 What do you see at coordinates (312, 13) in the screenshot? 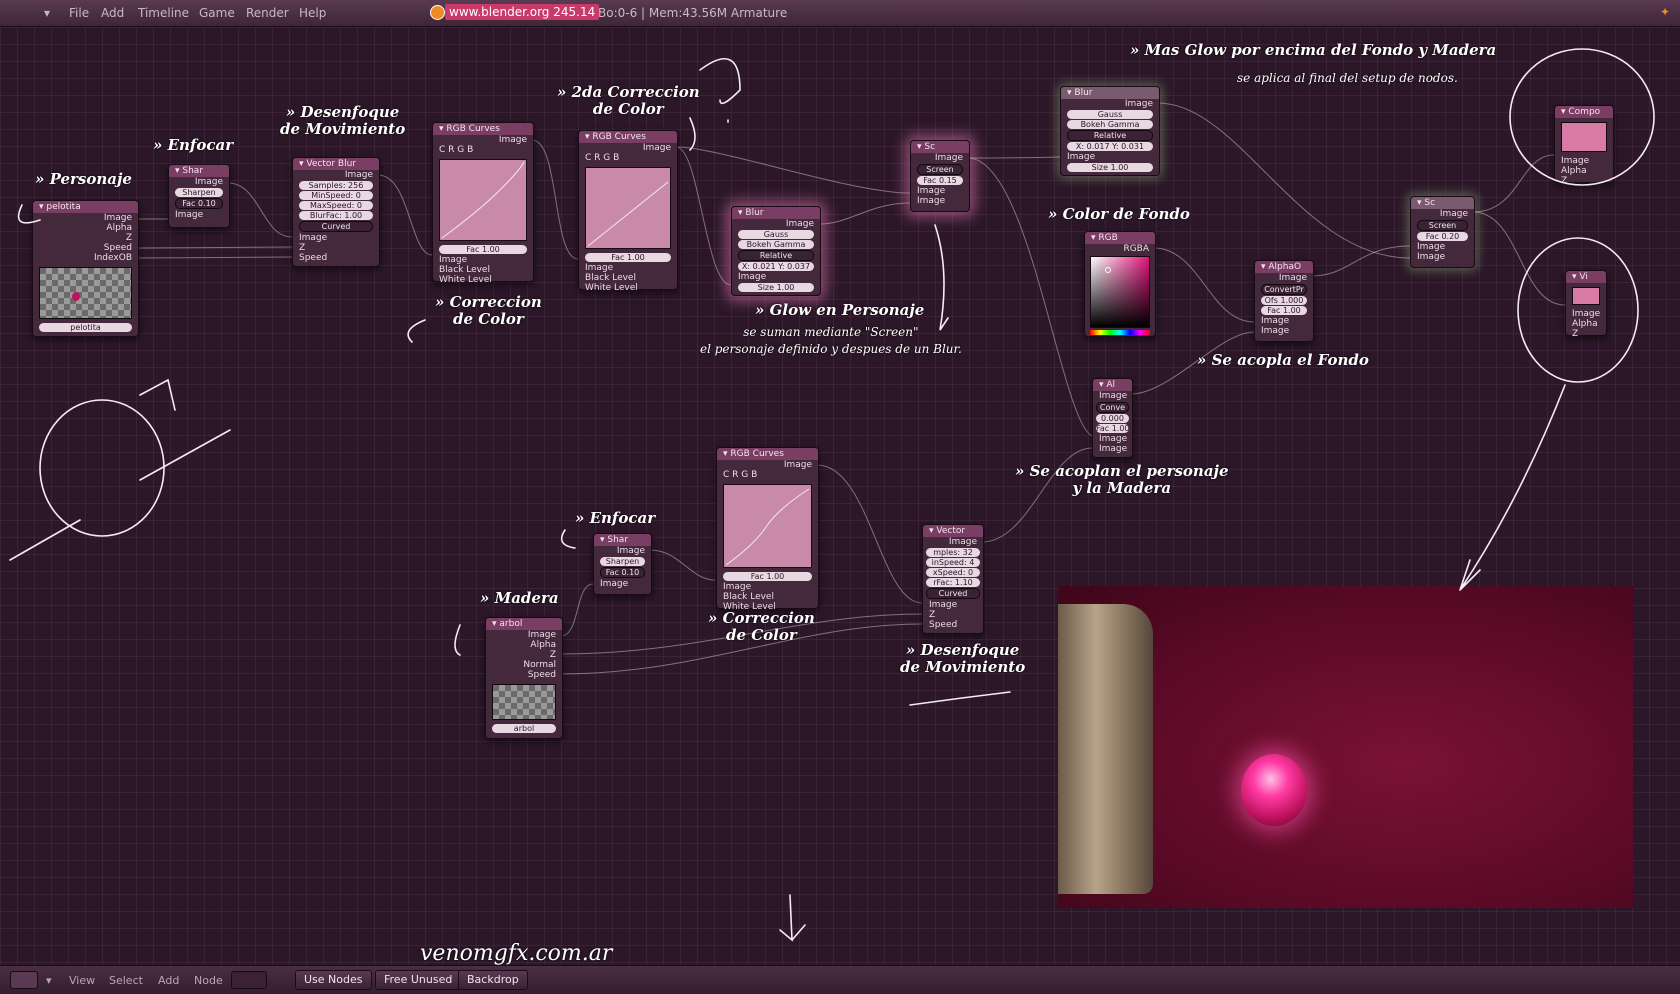
I see `menu-help: Help` at bounding box center [312, 13].